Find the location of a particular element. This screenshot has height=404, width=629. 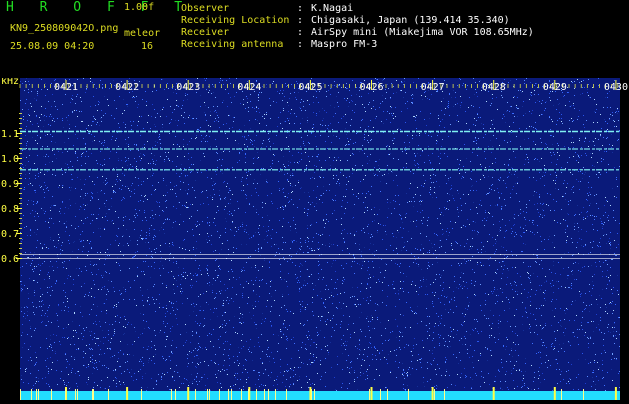

info-observer: Observer:K.Nagai is located at coordinates (267, 8).